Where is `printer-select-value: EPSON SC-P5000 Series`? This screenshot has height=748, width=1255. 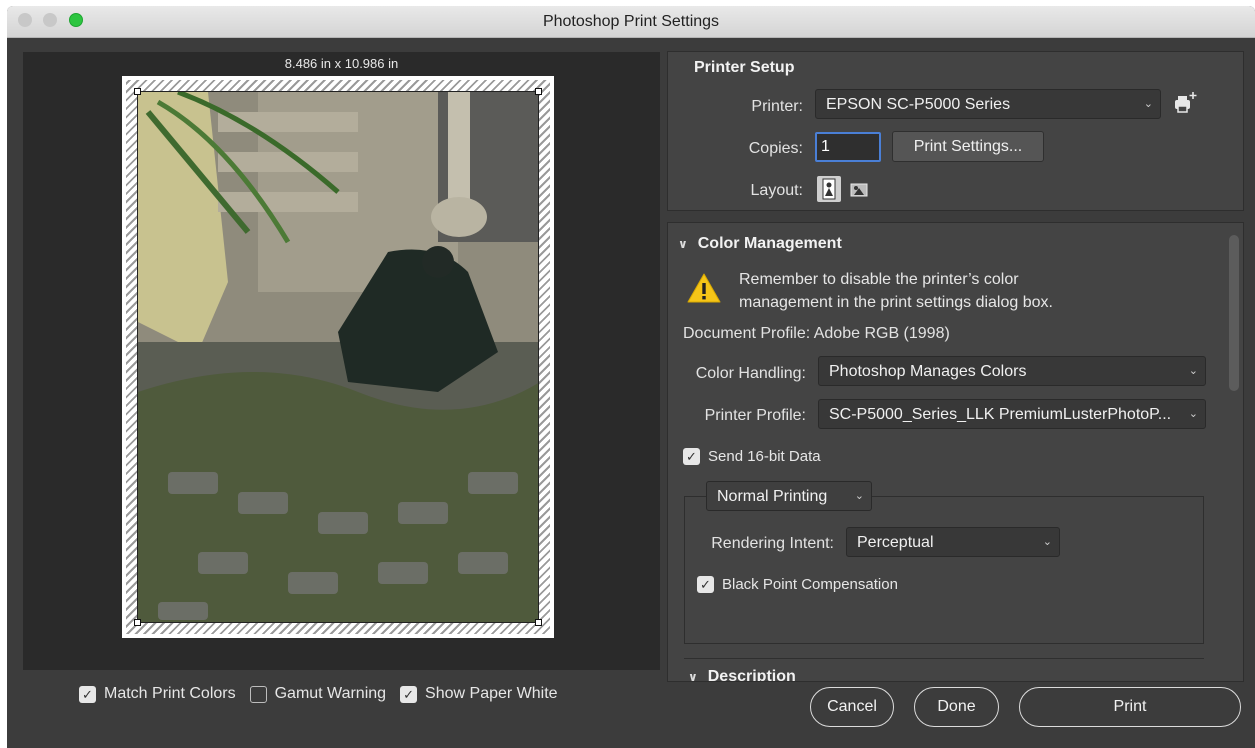
printer-select-value: EPSON SC-P5000 Series is located at coordinates (918, 104).